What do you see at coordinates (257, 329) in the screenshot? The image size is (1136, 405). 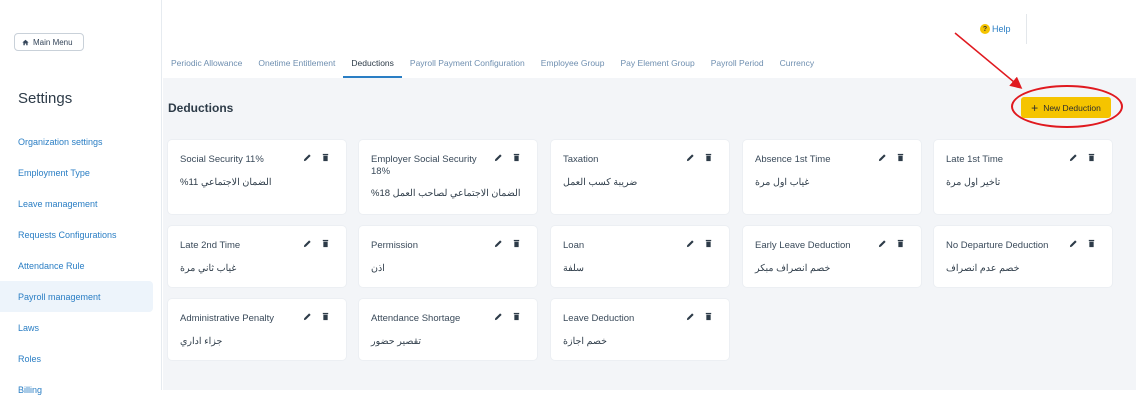 I see `deduction-card: Administrative Penalty جزاء اداري` at bounding box center [257, 329].